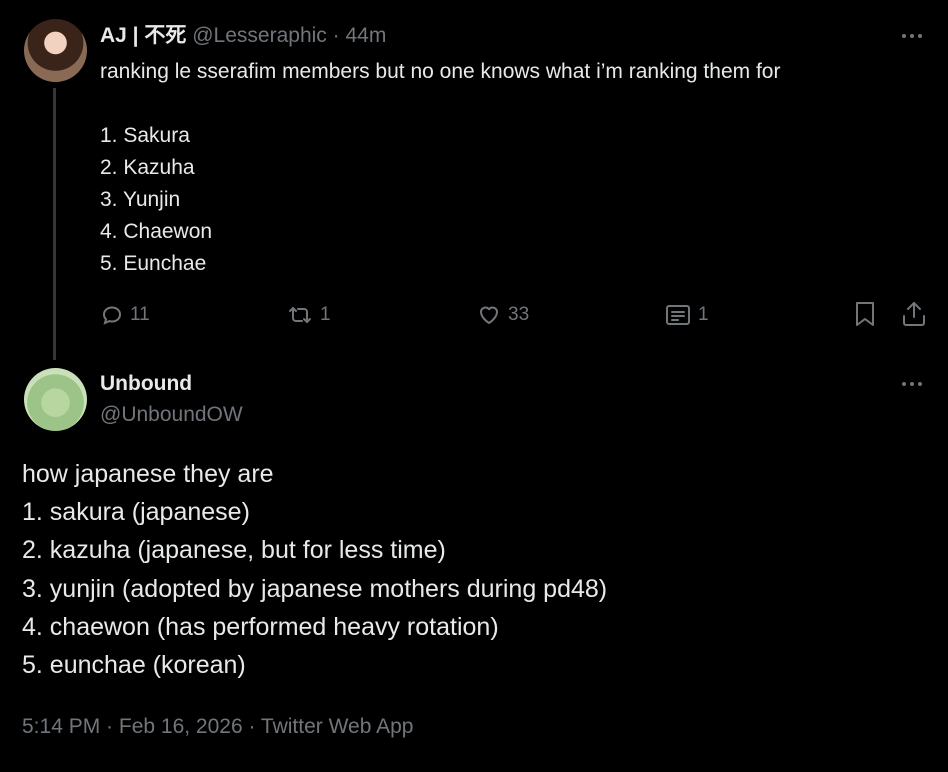  What do you see at coordinates (519, 314) in the screenshot?
I see `like-count: 33` at bounding box center [519, 314].